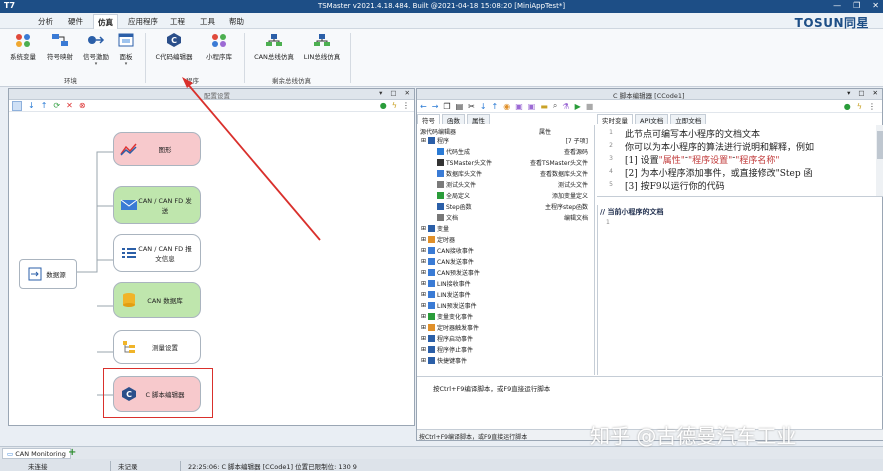  Describe the element at coordinates (555, 106) in the screenshot. I see `search-icon: ⌕` at that location.